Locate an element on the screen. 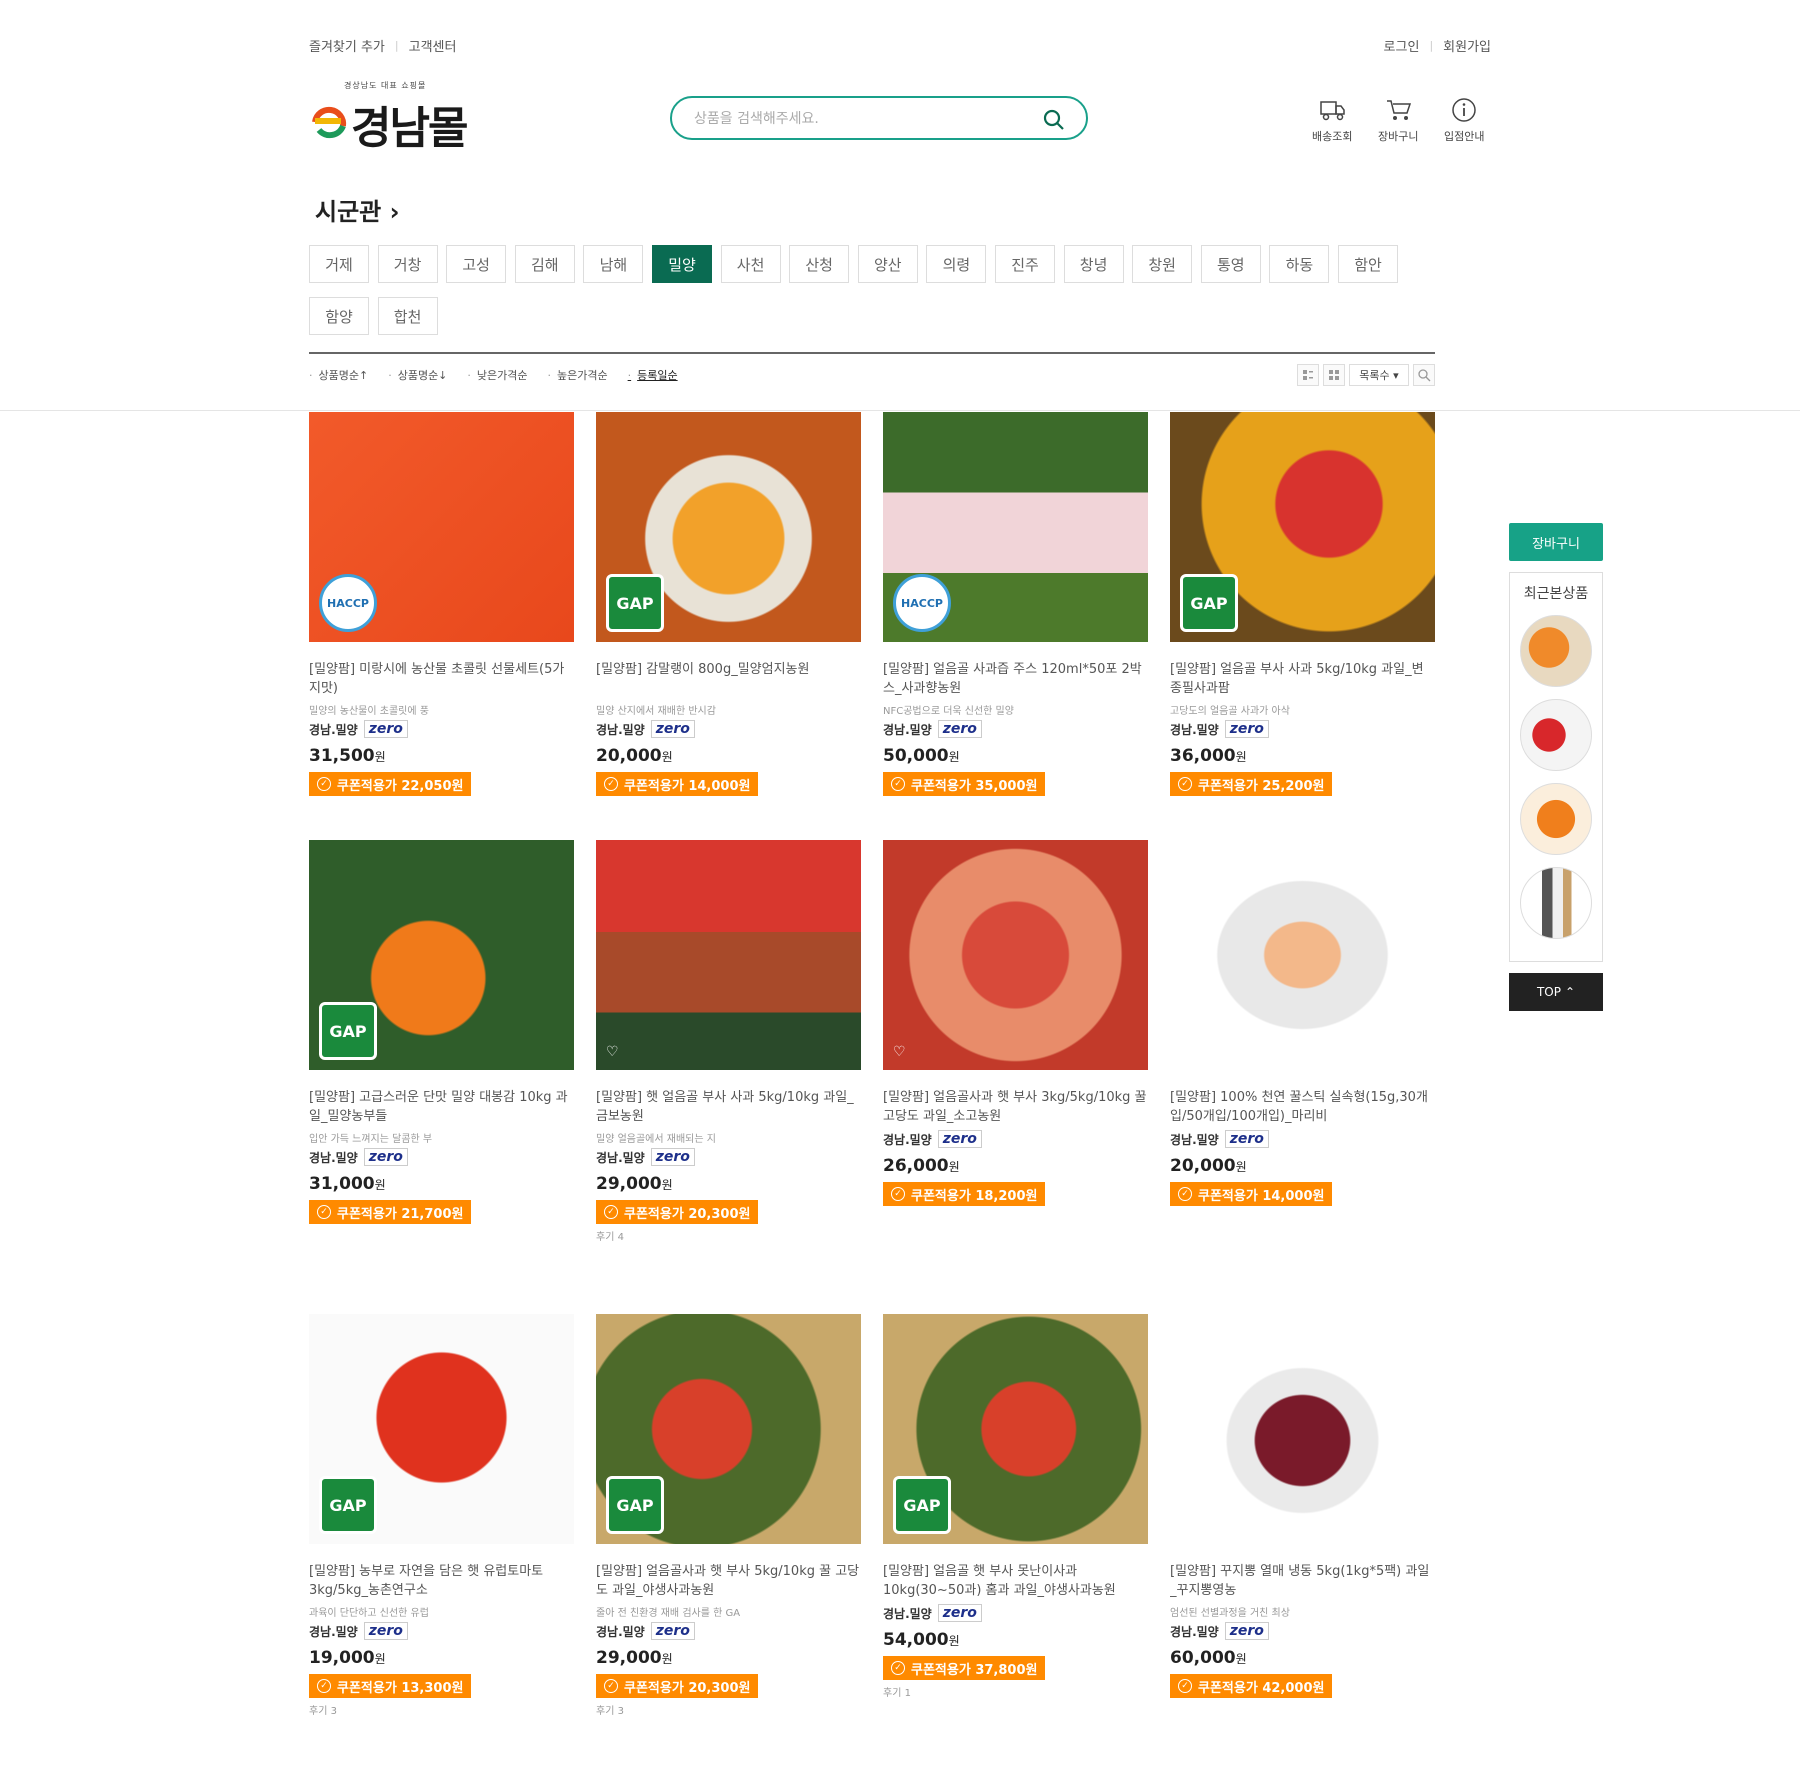 The width and height of the screenshot is (1800, 1767). list-view-icon is located at coordinates (1308, 375).